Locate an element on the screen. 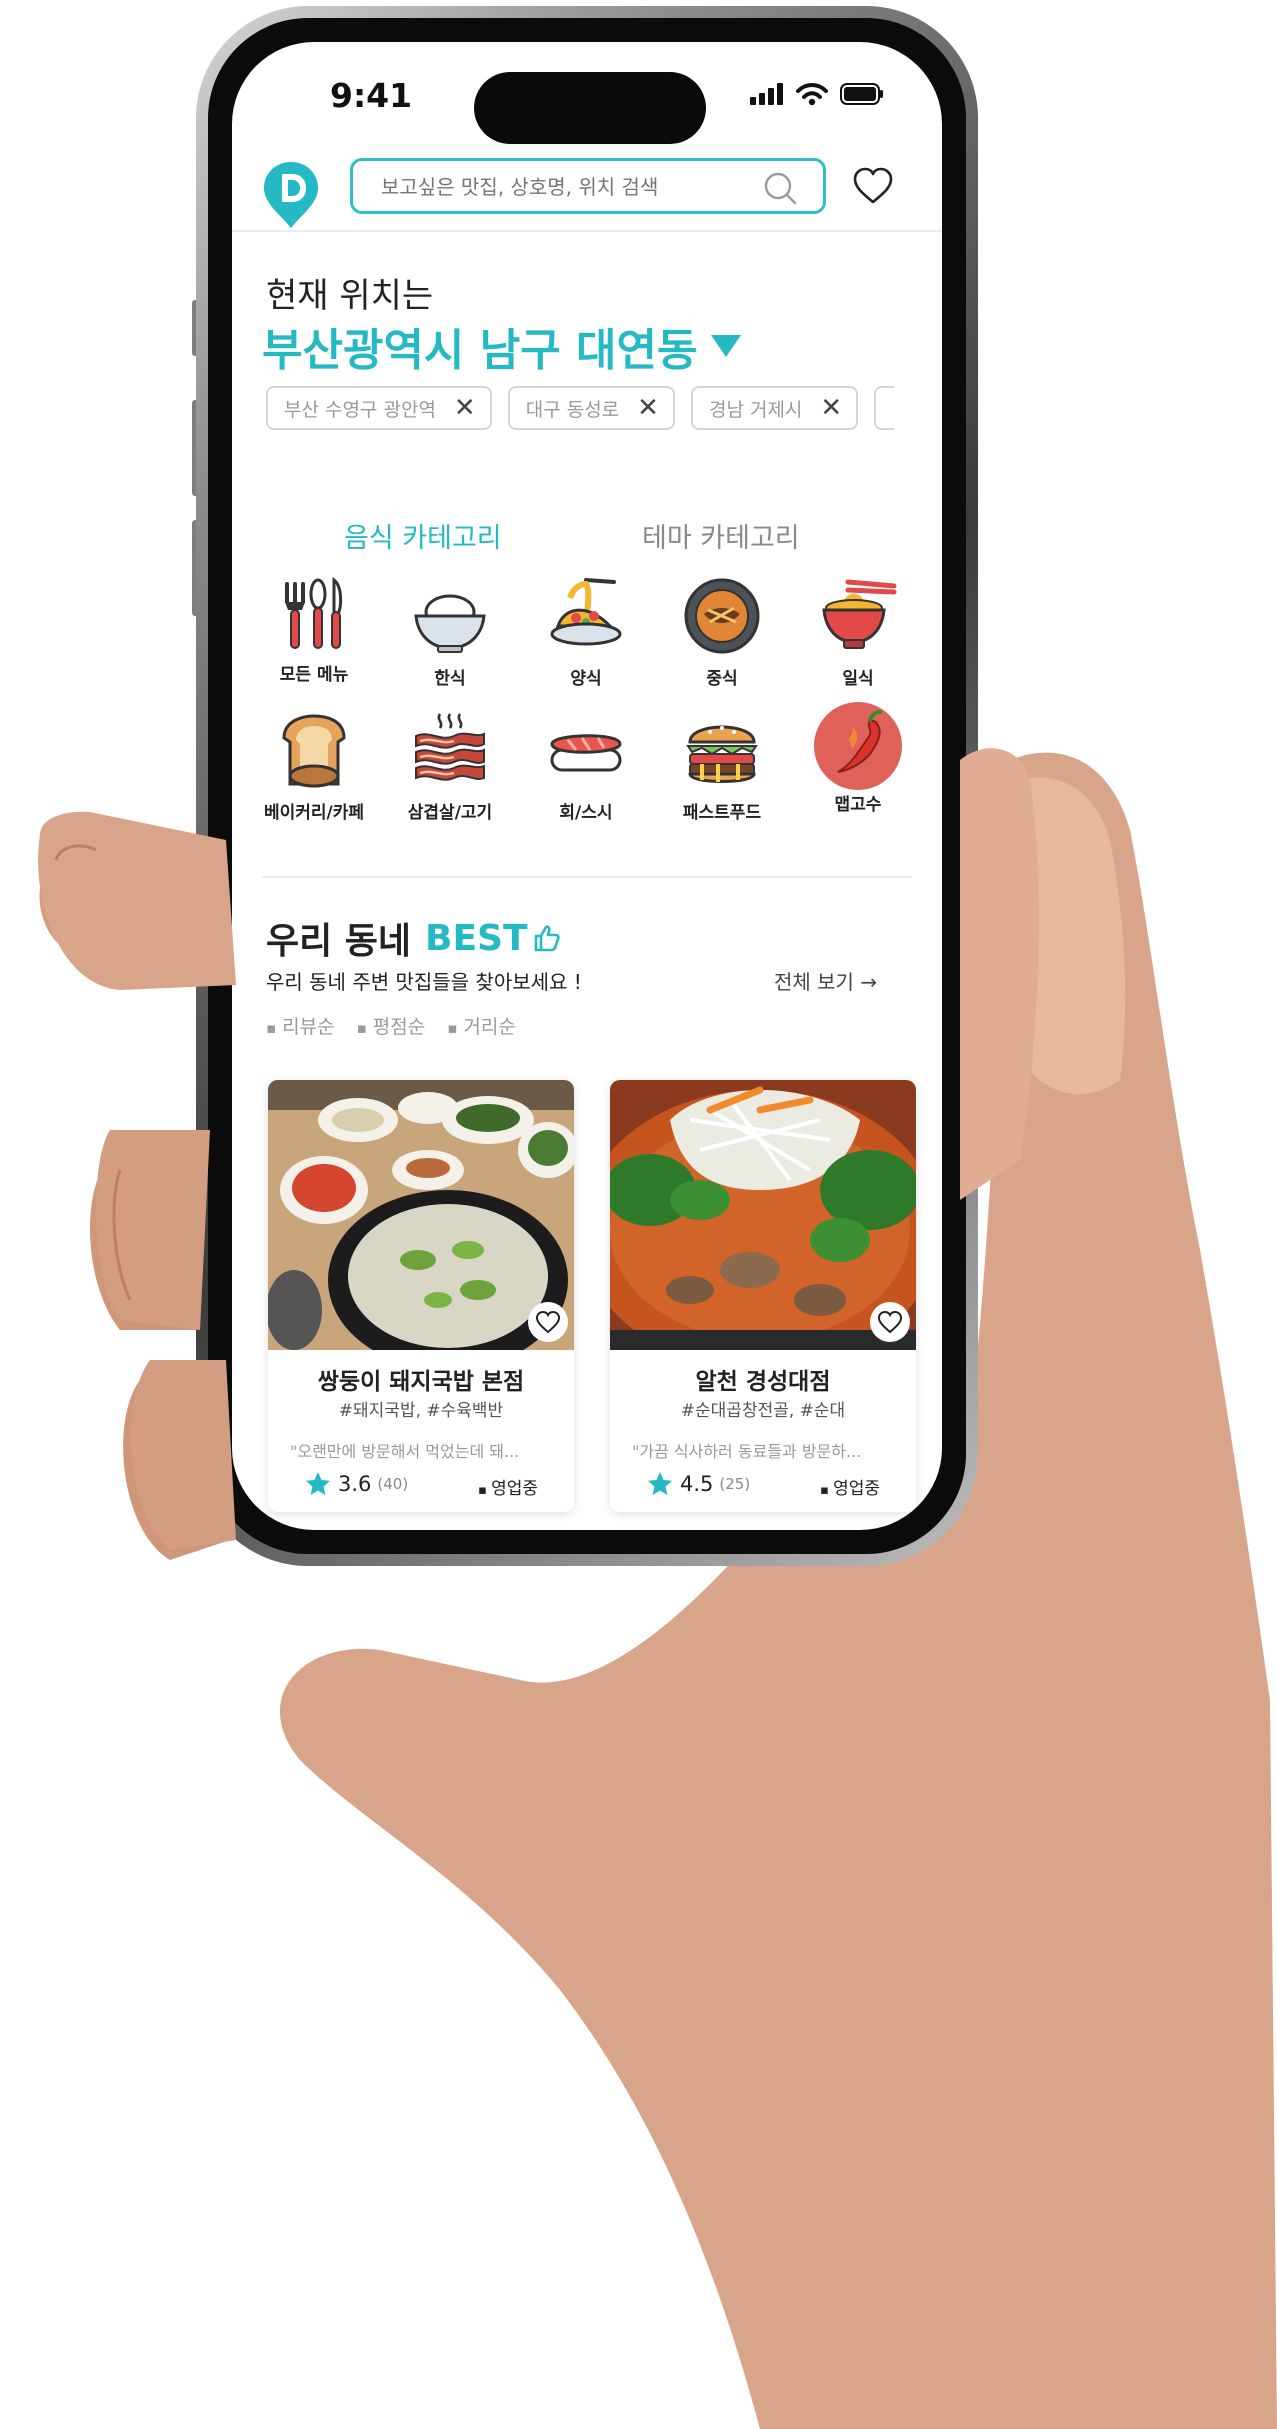 The image size is (1277, 2429). recent-locations: 부산 수영구 광안역 ✕ 대구 동성로 ✕ 경남 거제시 ✕ is located at coordinates (580, 408).